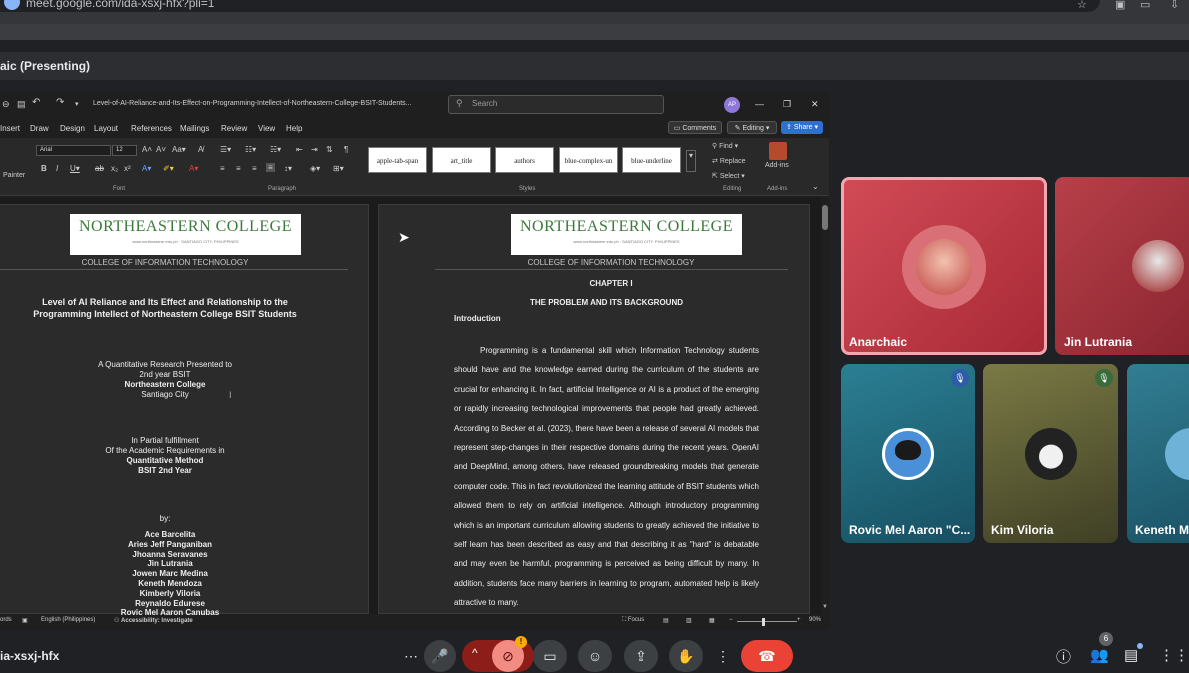 The width and height of the screenshot is (1189, 673). Describe the element at coordinates (725, 146) in the screenshot. I see `find-button: ⚲ Find ▾` at that location.